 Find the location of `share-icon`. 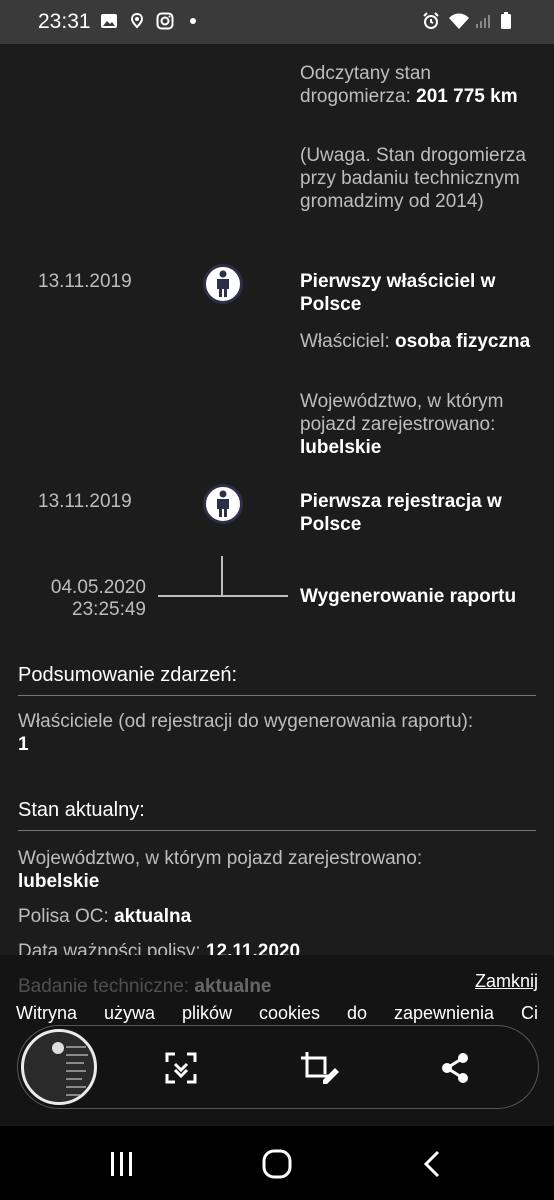

share-icon is located at coordinates (455, 1068).